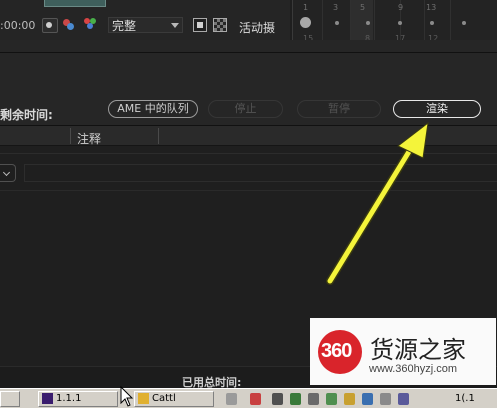 Image resolution: width=497 pixels, height=408 pixels. What do you see at coordinates (413, 369) in the screenshot?
I see `watermark-url: www.360hyzj.com` at bounding box center [413, 369].